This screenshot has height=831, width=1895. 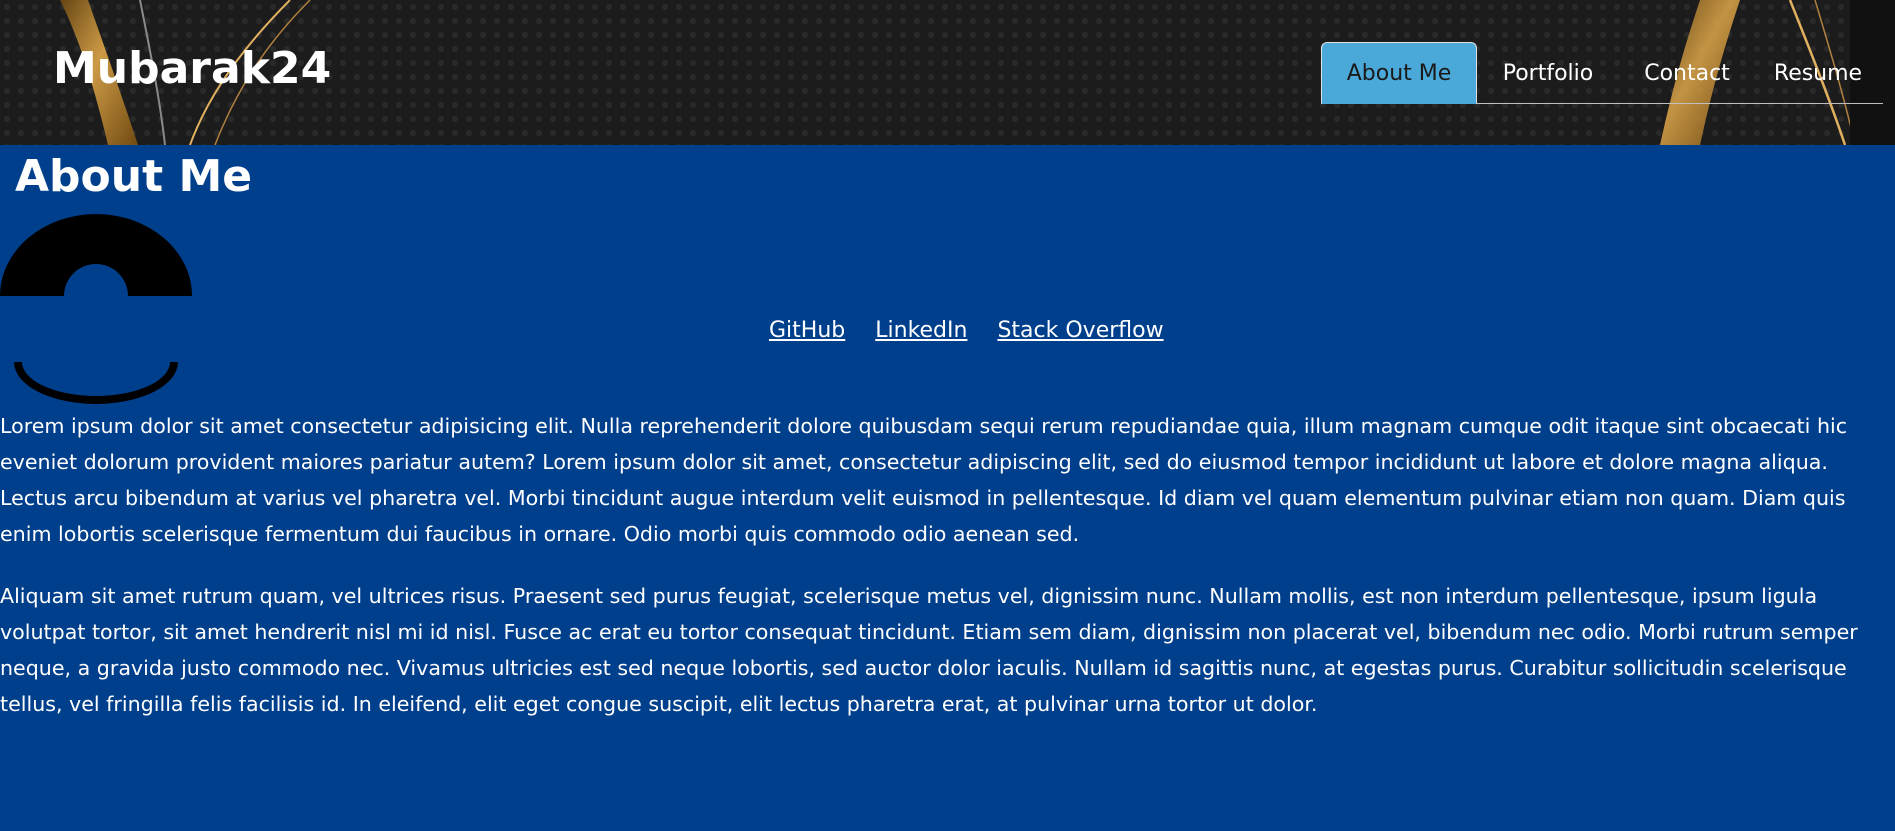 I want to click on main-nav: About Me Portfolio Contact Resume, so click(x=1602, y=73).